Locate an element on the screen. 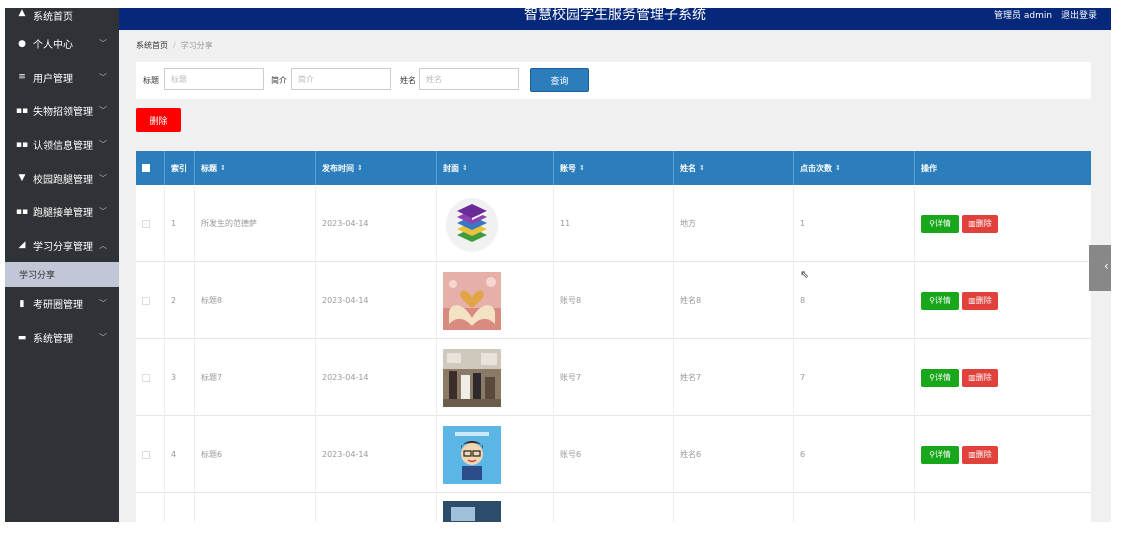  sidebar-item-errand: ▼ 校园跑腿管理 ﹀ is located at coordinates (62, 178).